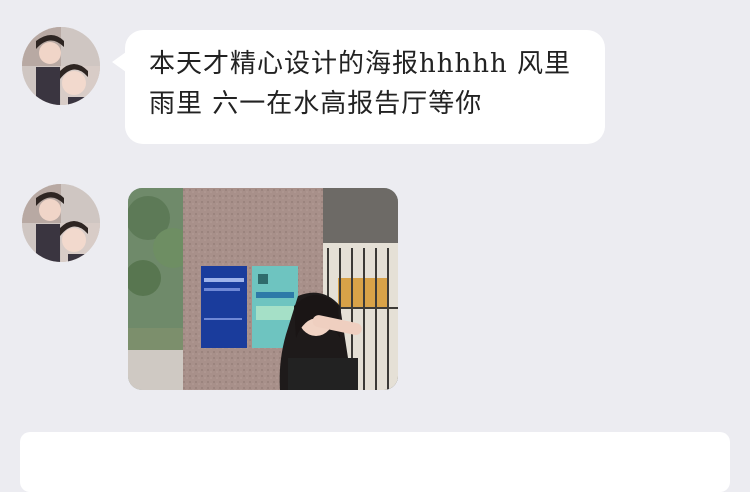 This screenshot has height=492, width=750. I want to click on message-bubble: 本天才精心设计的海报hhhhh 风里雨里 六一在水高报告厅等你, so click(365, 87).